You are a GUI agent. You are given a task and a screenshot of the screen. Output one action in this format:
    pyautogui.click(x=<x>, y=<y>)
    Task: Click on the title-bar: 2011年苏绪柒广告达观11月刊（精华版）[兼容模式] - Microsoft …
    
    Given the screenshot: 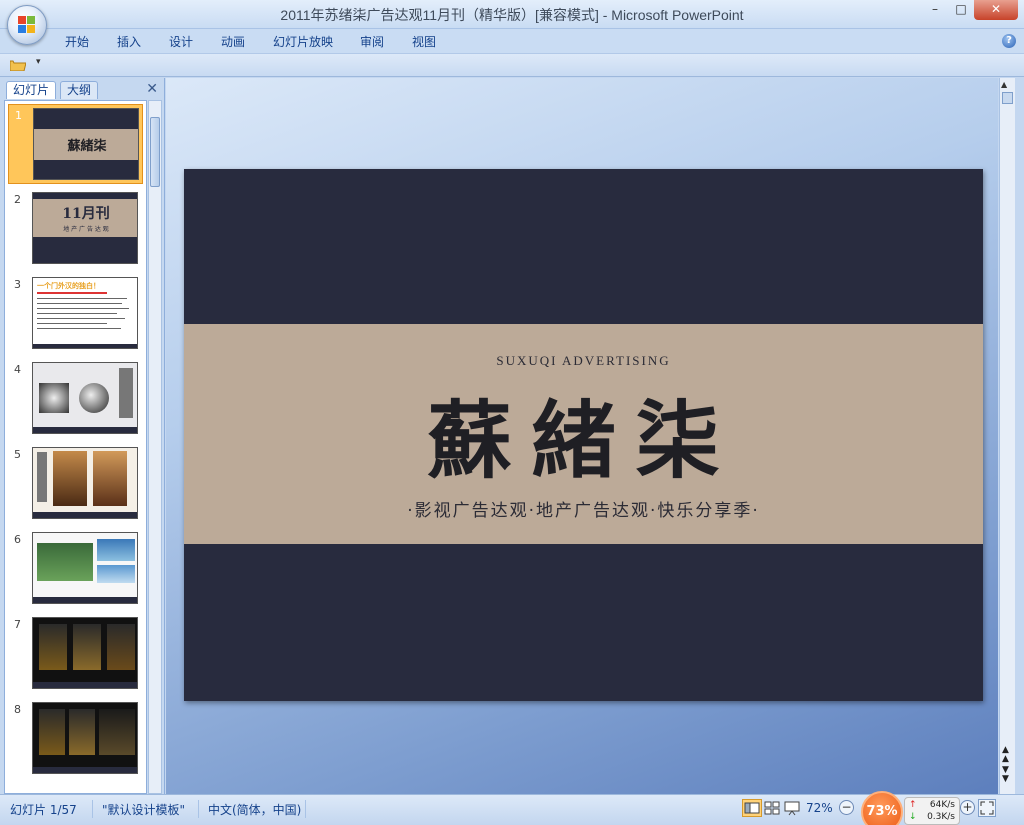 What is the action you would take?
    pyautogui.click(x=512, y=14)
    